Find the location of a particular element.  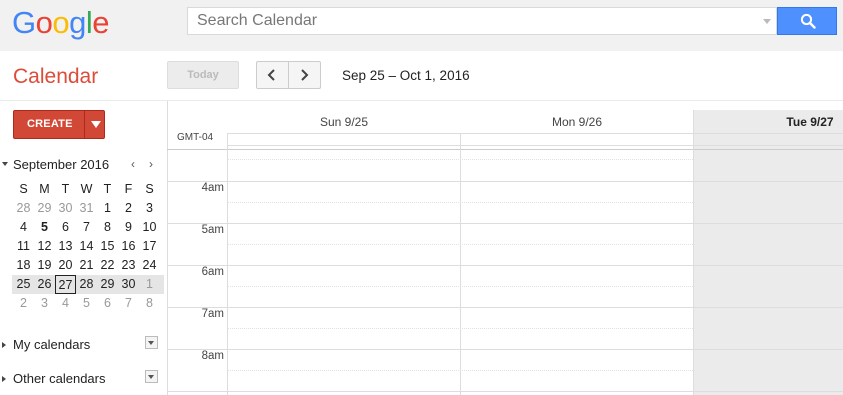

create-button: CREATE is located at coordinates (59, 124).